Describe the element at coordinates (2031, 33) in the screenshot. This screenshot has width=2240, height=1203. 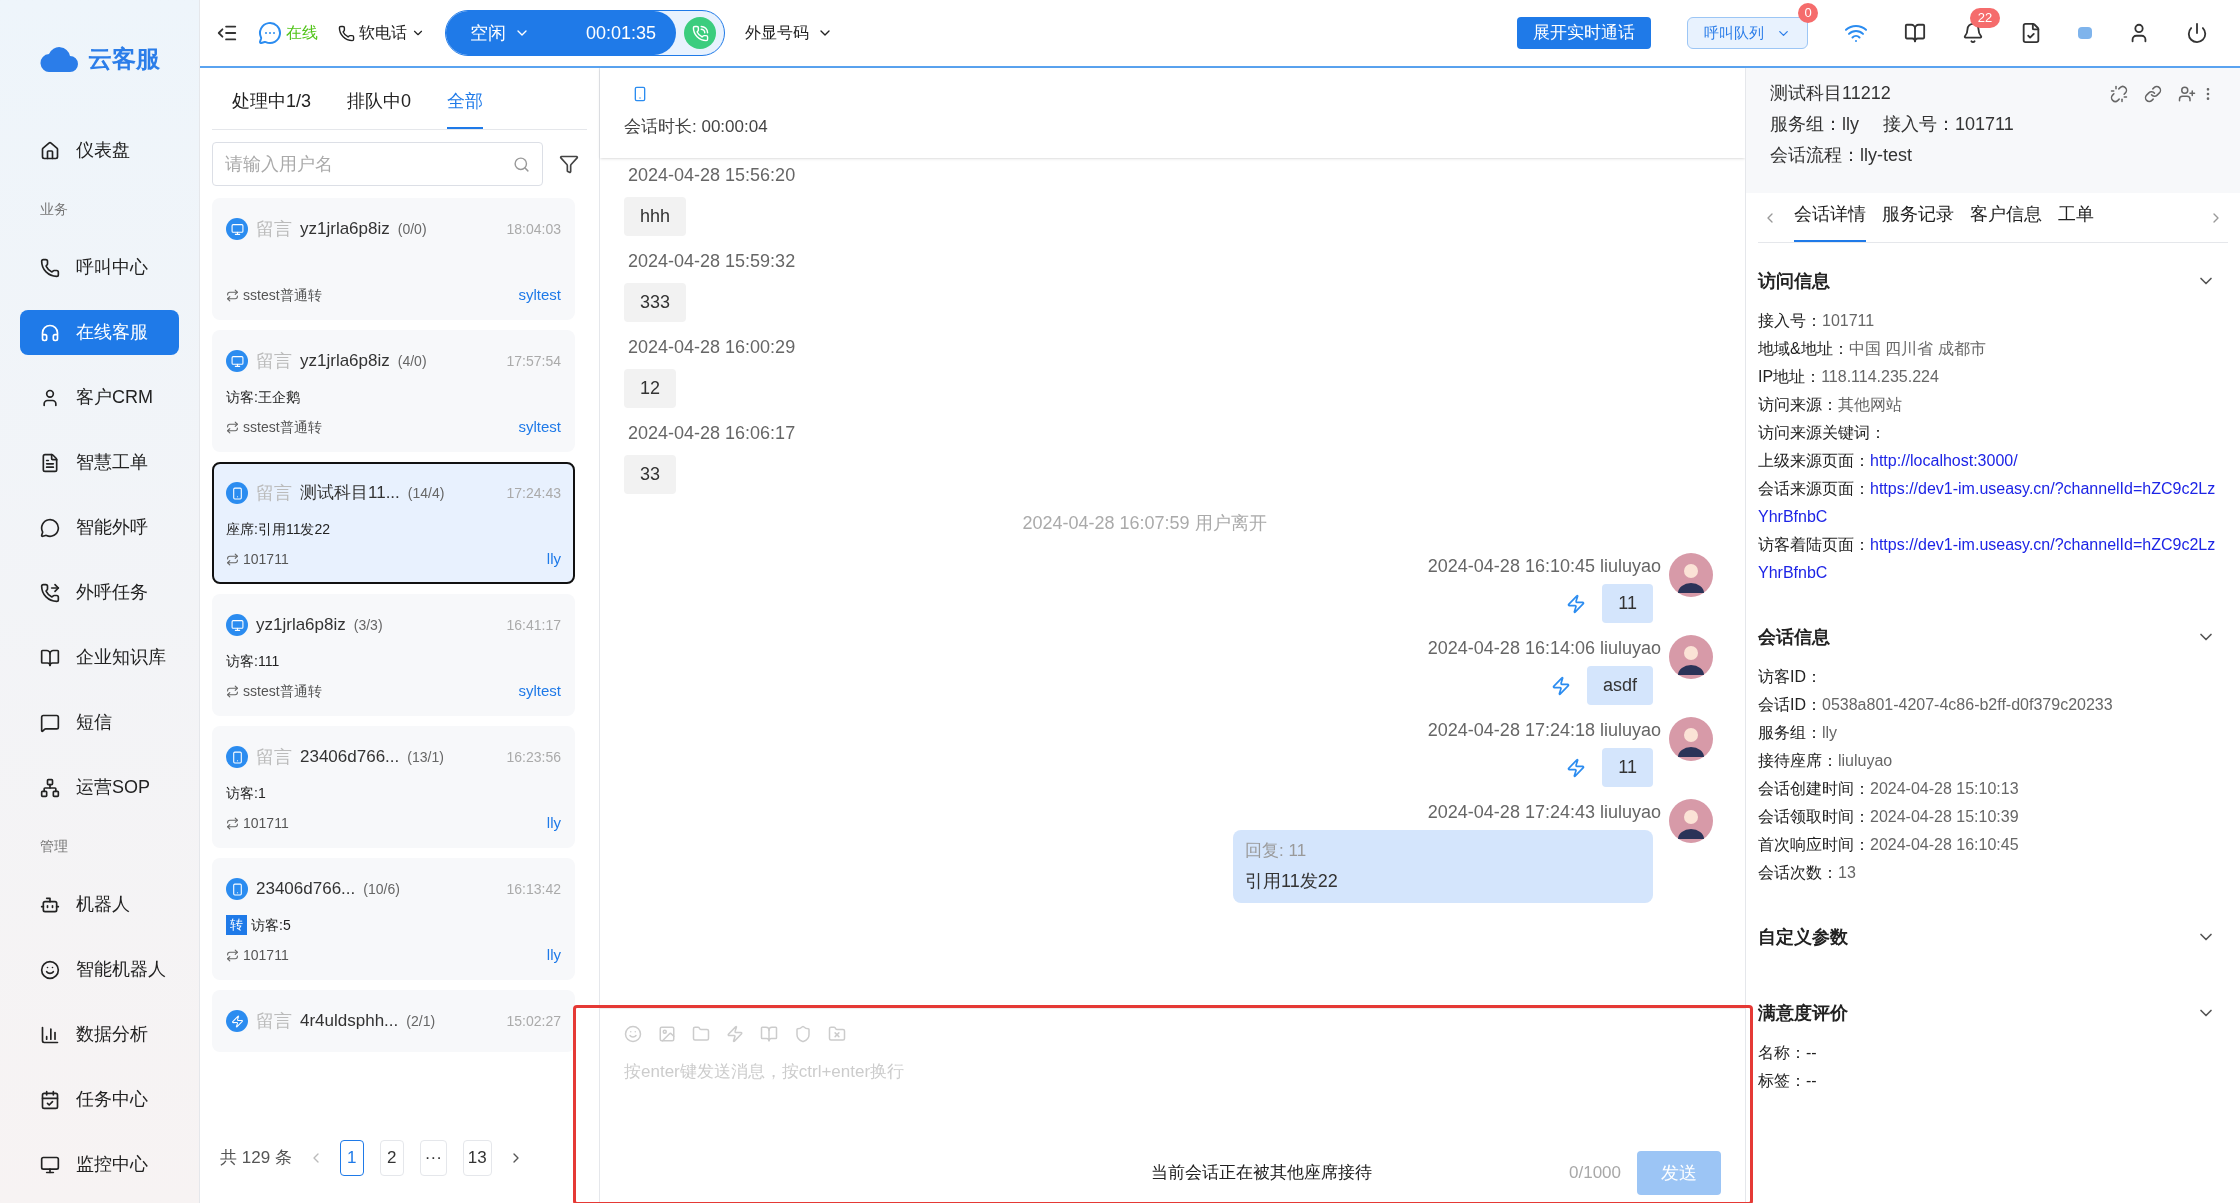
I see `document-check-icon` at that location.